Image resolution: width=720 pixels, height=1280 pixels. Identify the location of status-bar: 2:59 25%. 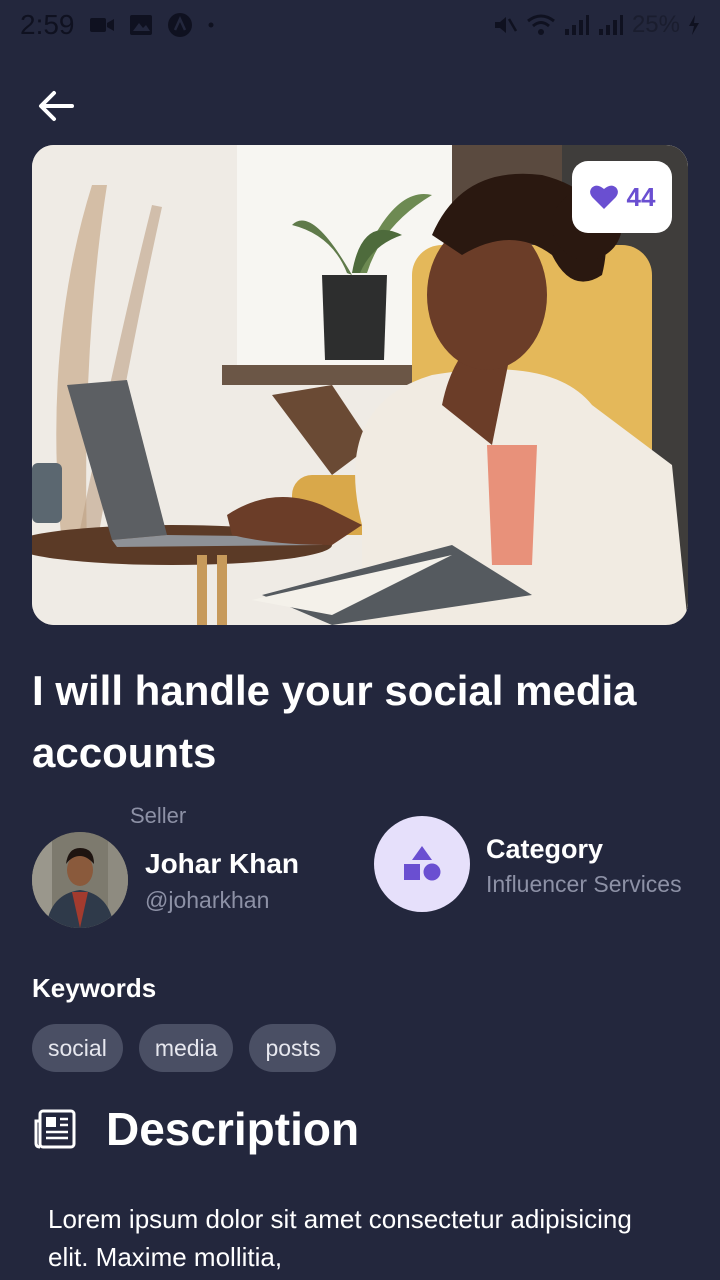
(360, 25).